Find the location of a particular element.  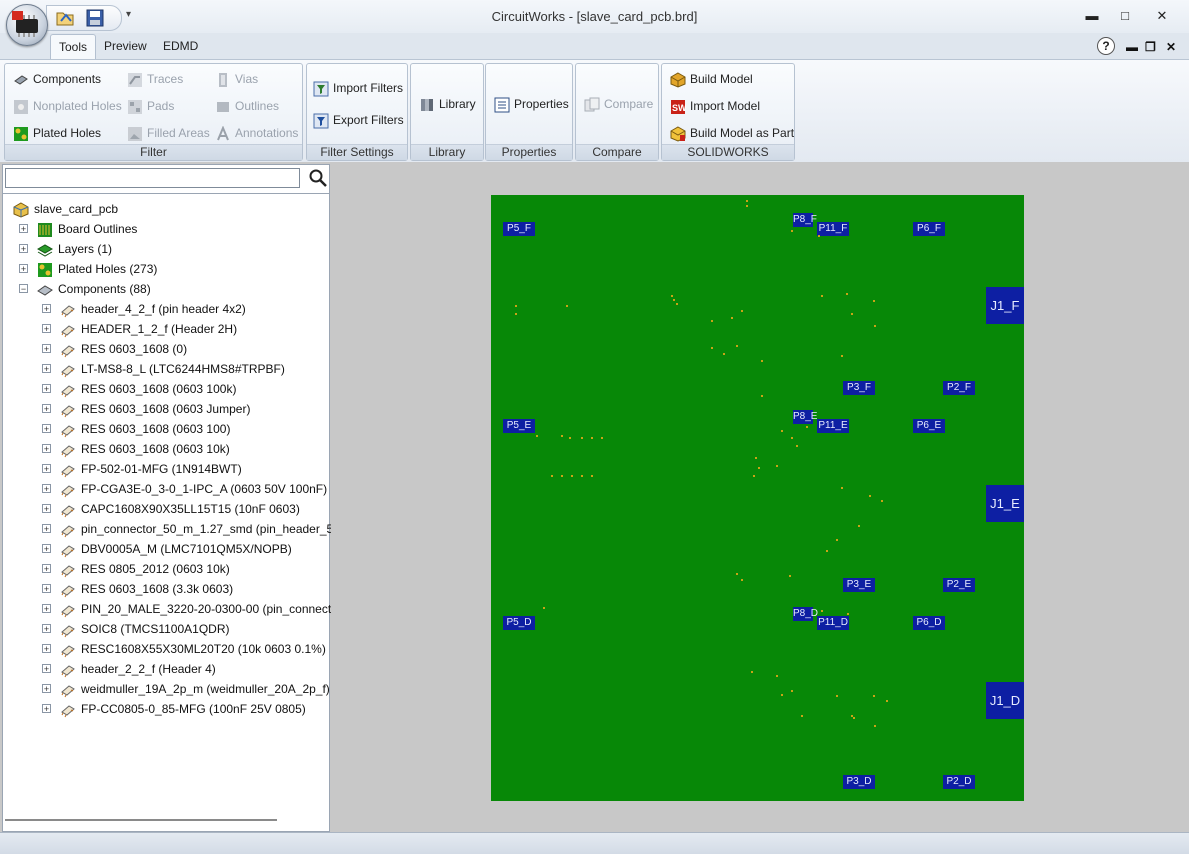

tree-item-component: + RES 0603_1608 (0603 100k) is located at coordinates (139, 389).